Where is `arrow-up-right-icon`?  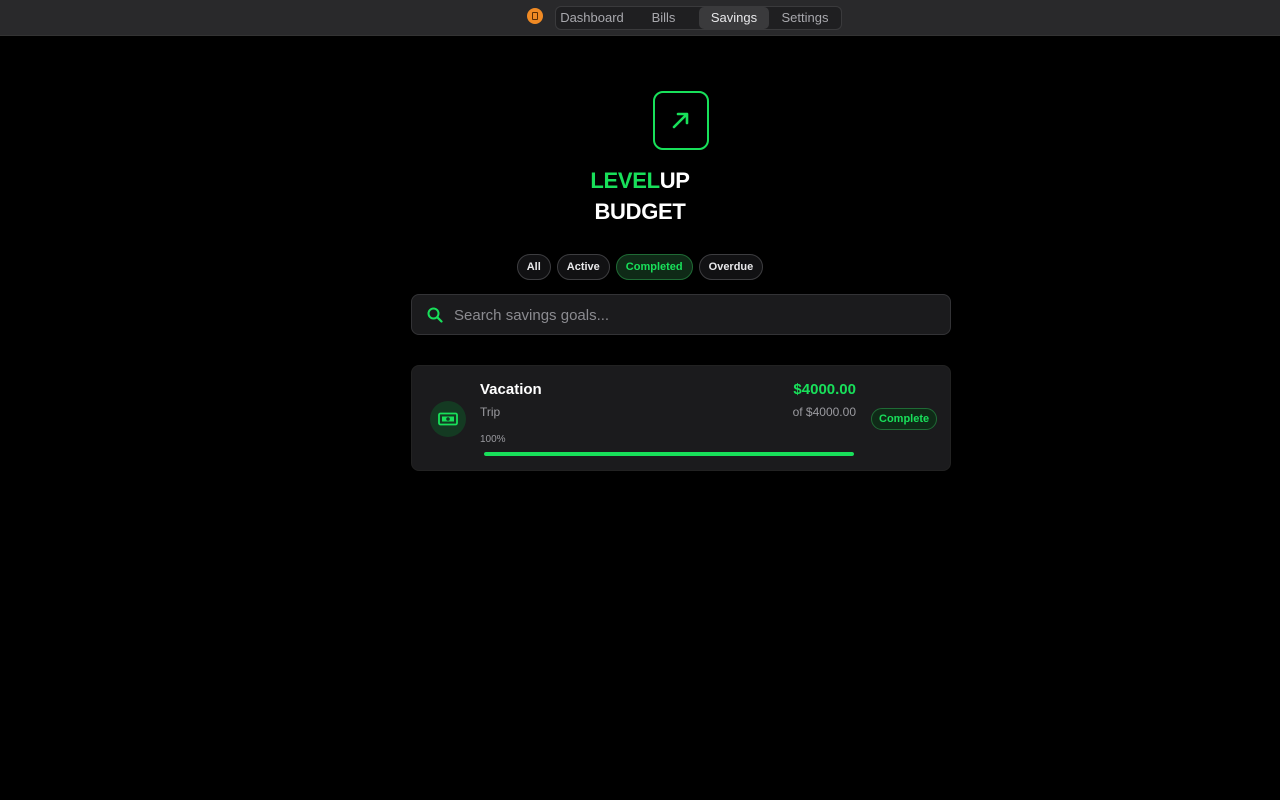
arrow-up-right-icon is located at coordinates (680, 120).